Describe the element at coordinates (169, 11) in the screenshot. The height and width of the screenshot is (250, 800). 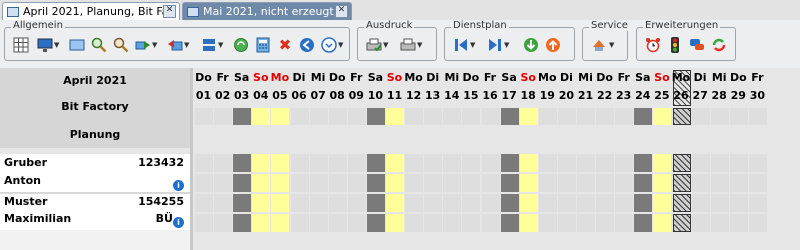
I see `close-icon: ✕` at that location.